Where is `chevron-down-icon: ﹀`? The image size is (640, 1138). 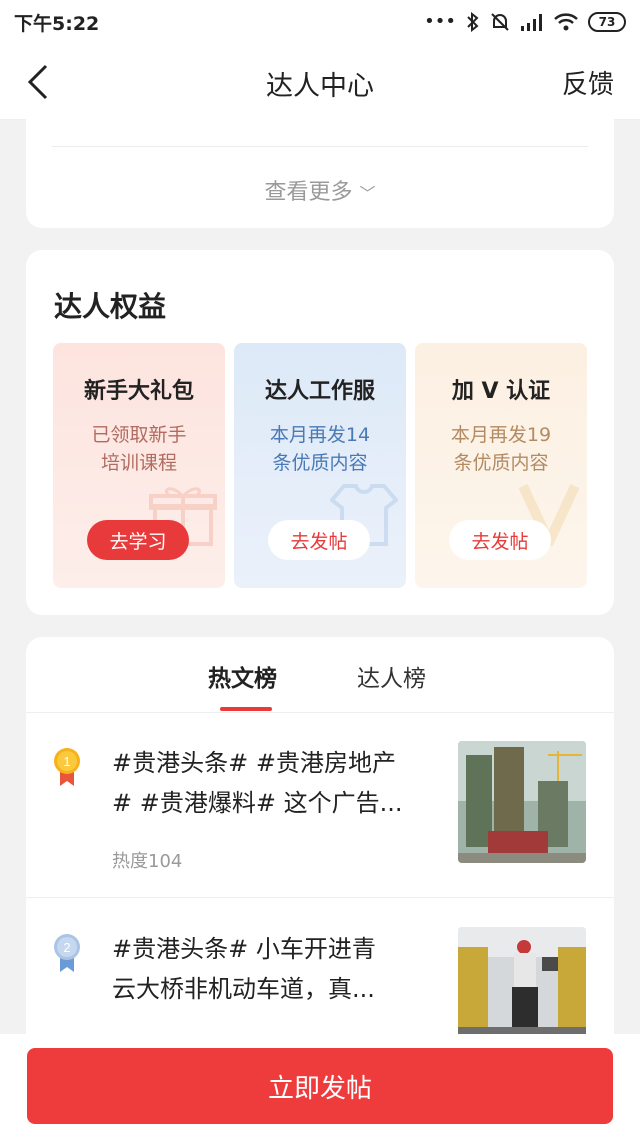
chevron-down-icon: ﹀ is located at coordinates (367, 193).